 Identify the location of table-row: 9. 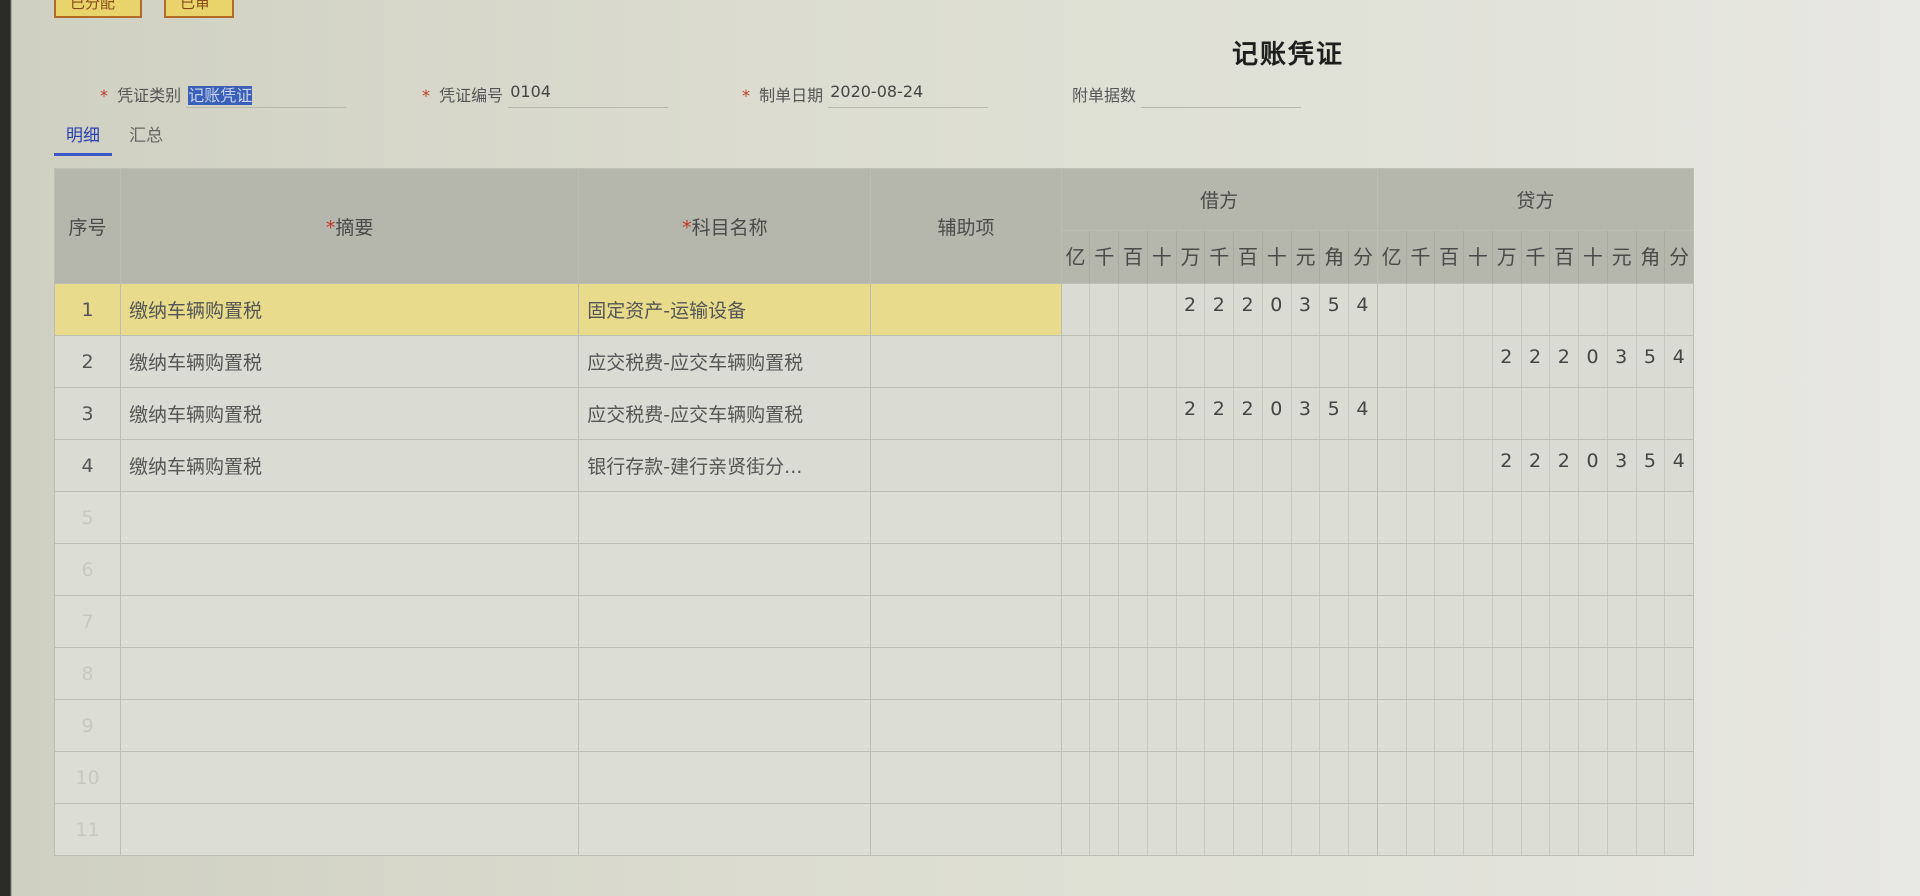
(874, 725).